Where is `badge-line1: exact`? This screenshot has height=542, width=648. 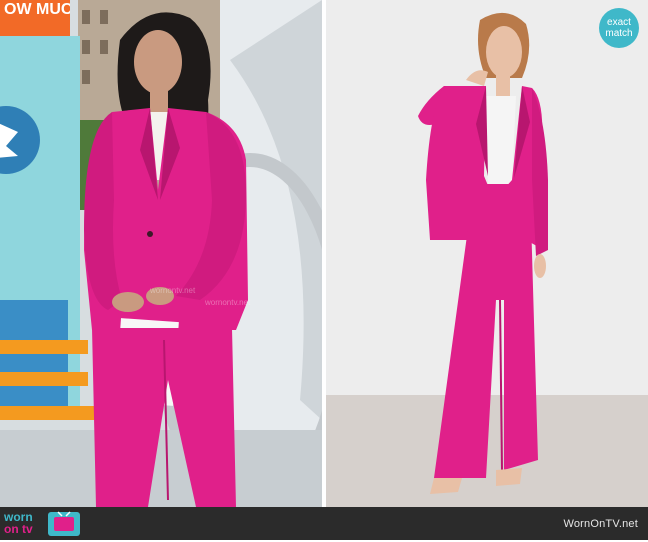 badge-line1: exact is located at coordinates (619, 22).